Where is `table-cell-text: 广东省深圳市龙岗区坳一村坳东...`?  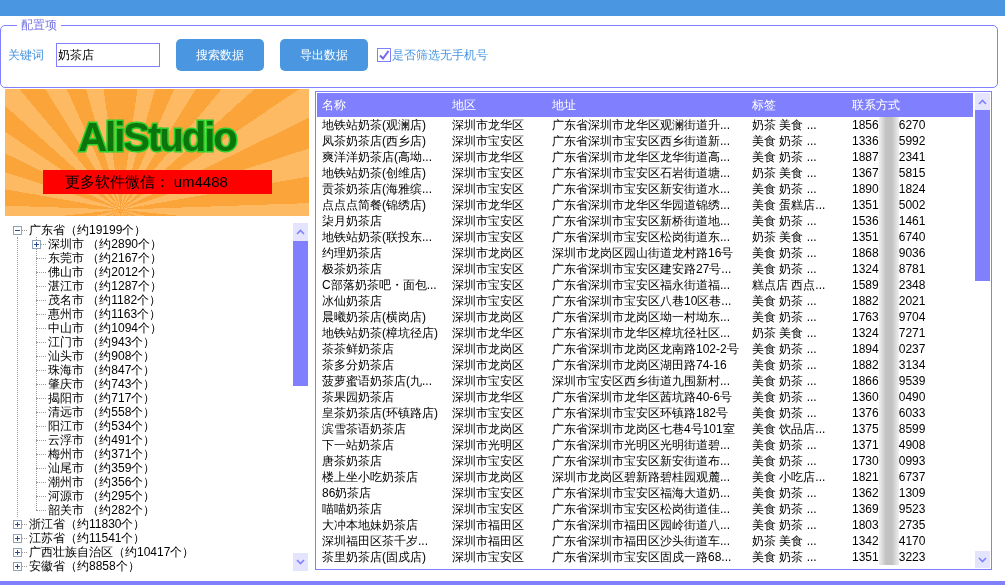
table-cell-text: 广东省深圳市龙岗区坳一村坳东... is located at coordinates (641, 317).